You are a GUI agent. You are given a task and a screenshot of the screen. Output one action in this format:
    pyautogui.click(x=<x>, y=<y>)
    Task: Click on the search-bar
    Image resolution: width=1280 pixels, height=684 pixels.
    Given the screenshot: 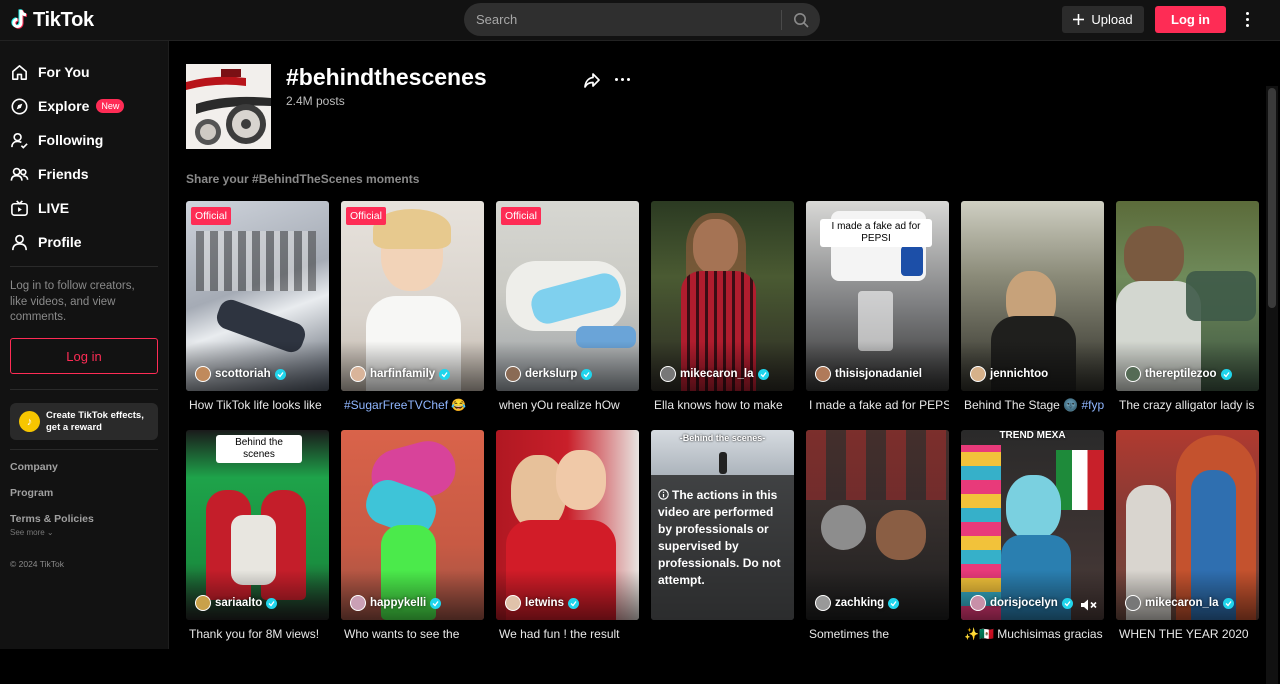 What is the action you would take?
    pyautogui.click(x=642, y=19)
    